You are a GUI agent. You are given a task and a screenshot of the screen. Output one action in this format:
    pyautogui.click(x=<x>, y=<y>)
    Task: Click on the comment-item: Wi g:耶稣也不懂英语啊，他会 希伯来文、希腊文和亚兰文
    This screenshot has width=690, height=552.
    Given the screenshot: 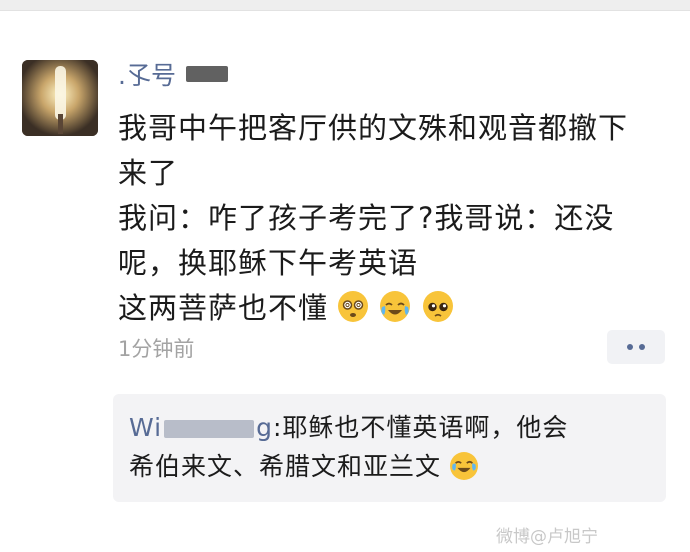 What is the action you would take?
    pyautogui.click(x=394, y=447)
    